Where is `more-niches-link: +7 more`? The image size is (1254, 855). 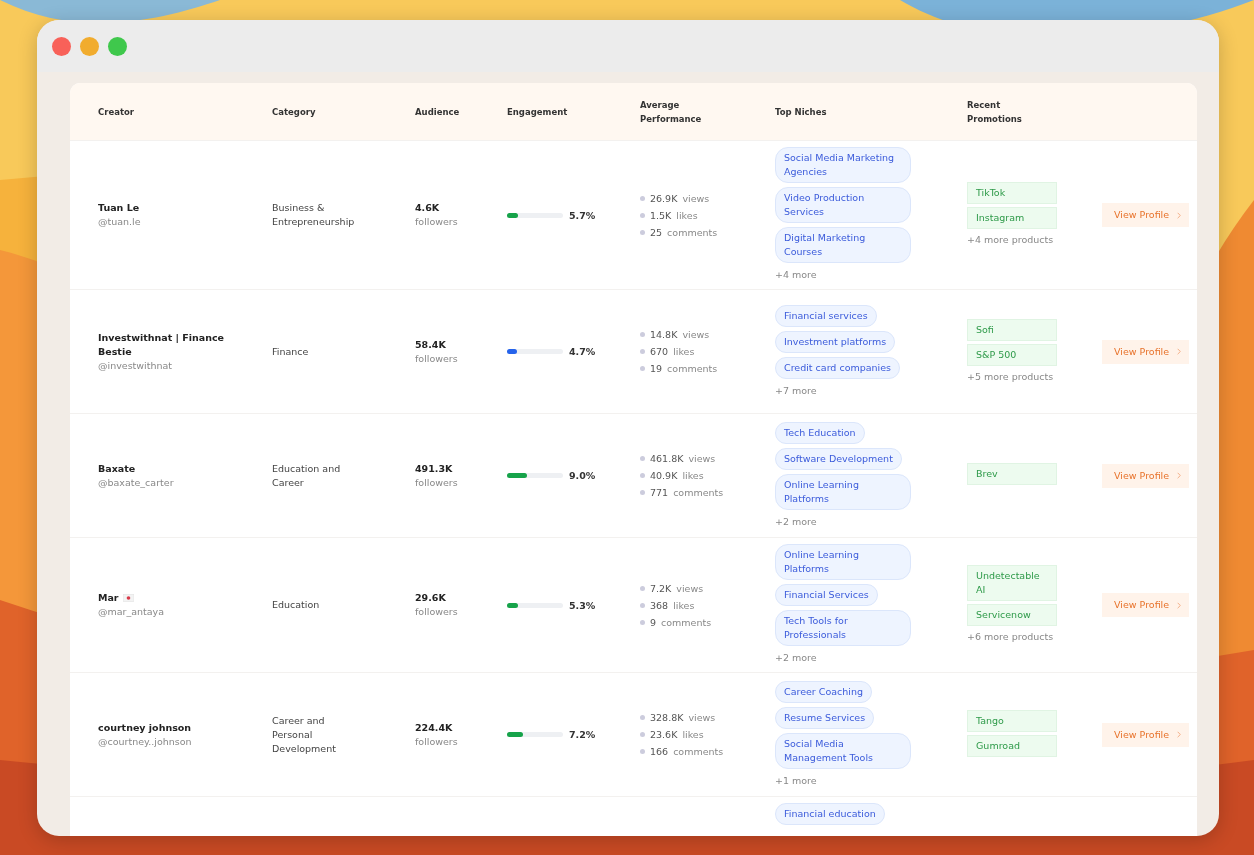
more-niches-link: +7 more is located at coordinates (796, 390).